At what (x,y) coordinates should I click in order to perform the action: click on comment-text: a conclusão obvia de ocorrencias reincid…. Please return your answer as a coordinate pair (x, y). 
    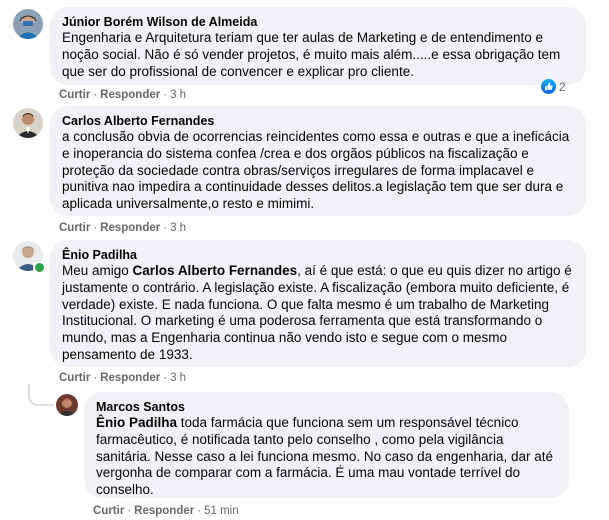
    Looking at the image, I should click on (316, 170).